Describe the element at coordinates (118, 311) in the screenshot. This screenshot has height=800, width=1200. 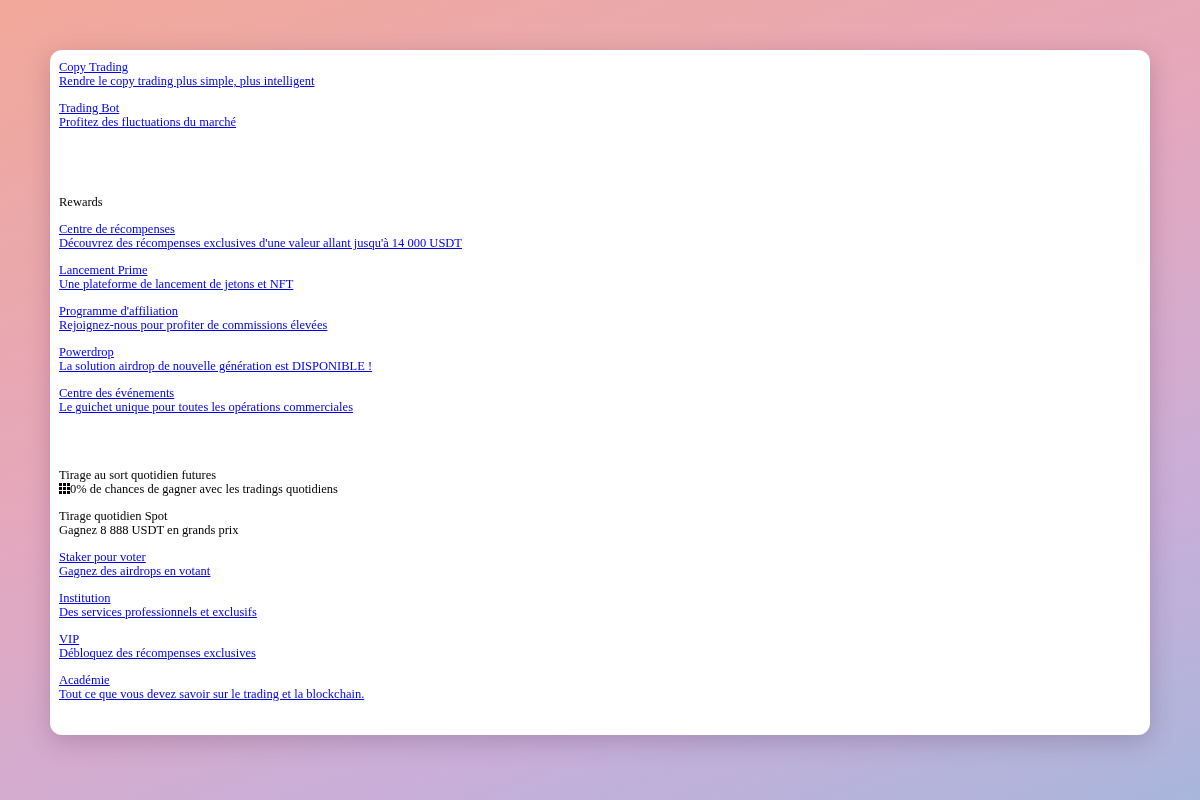
I see `menu-link: Programme d'affiliation` at that location.